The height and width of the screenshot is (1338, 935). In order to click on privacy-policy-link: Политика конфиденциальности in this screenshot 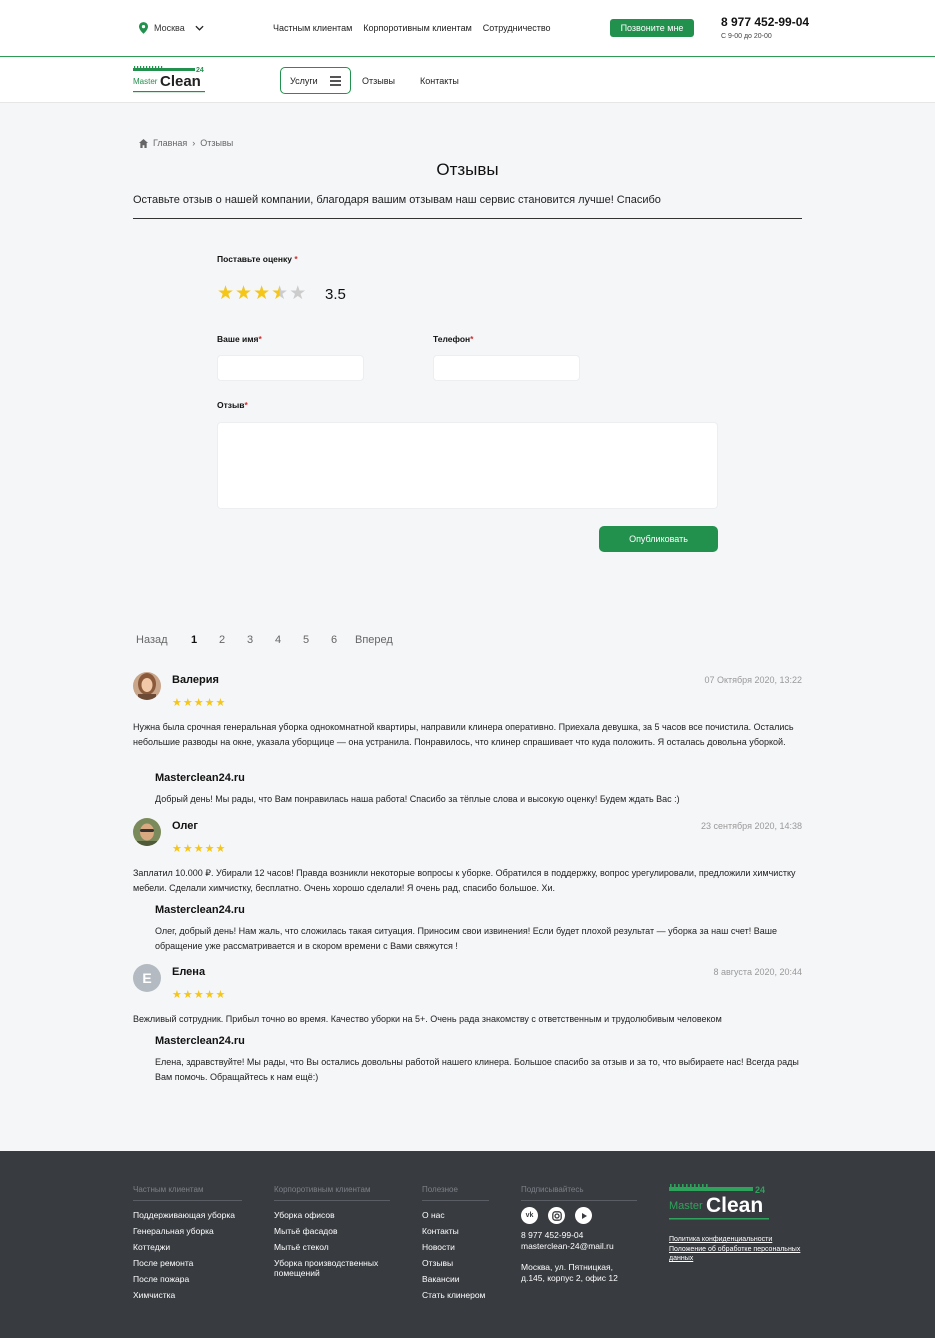, I will do `click(739, 1239)`.